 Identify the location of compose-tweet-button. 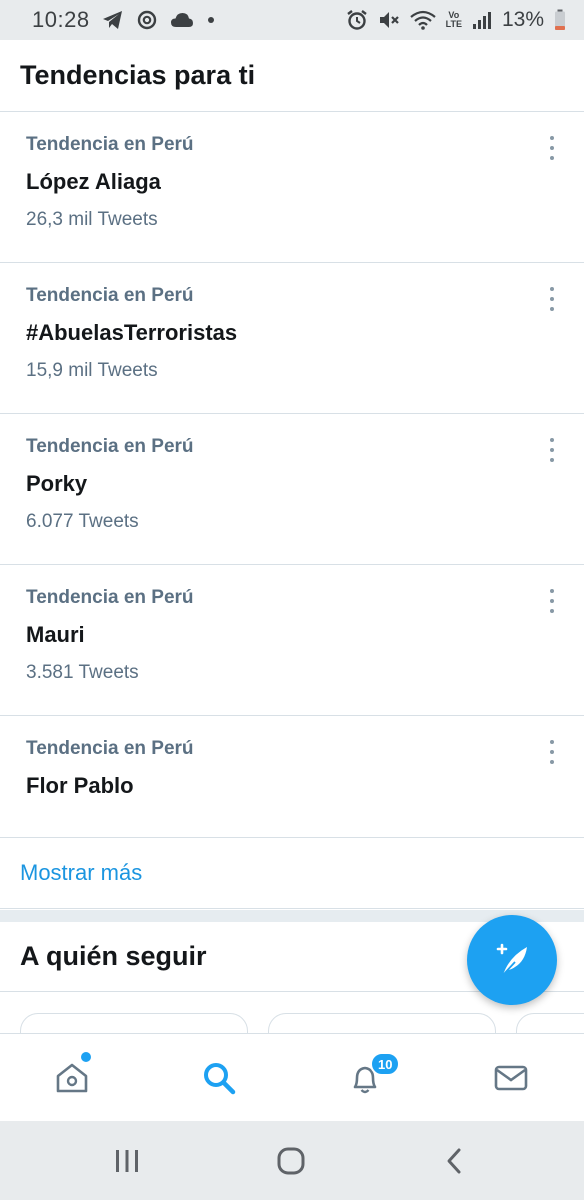
(512, 960).